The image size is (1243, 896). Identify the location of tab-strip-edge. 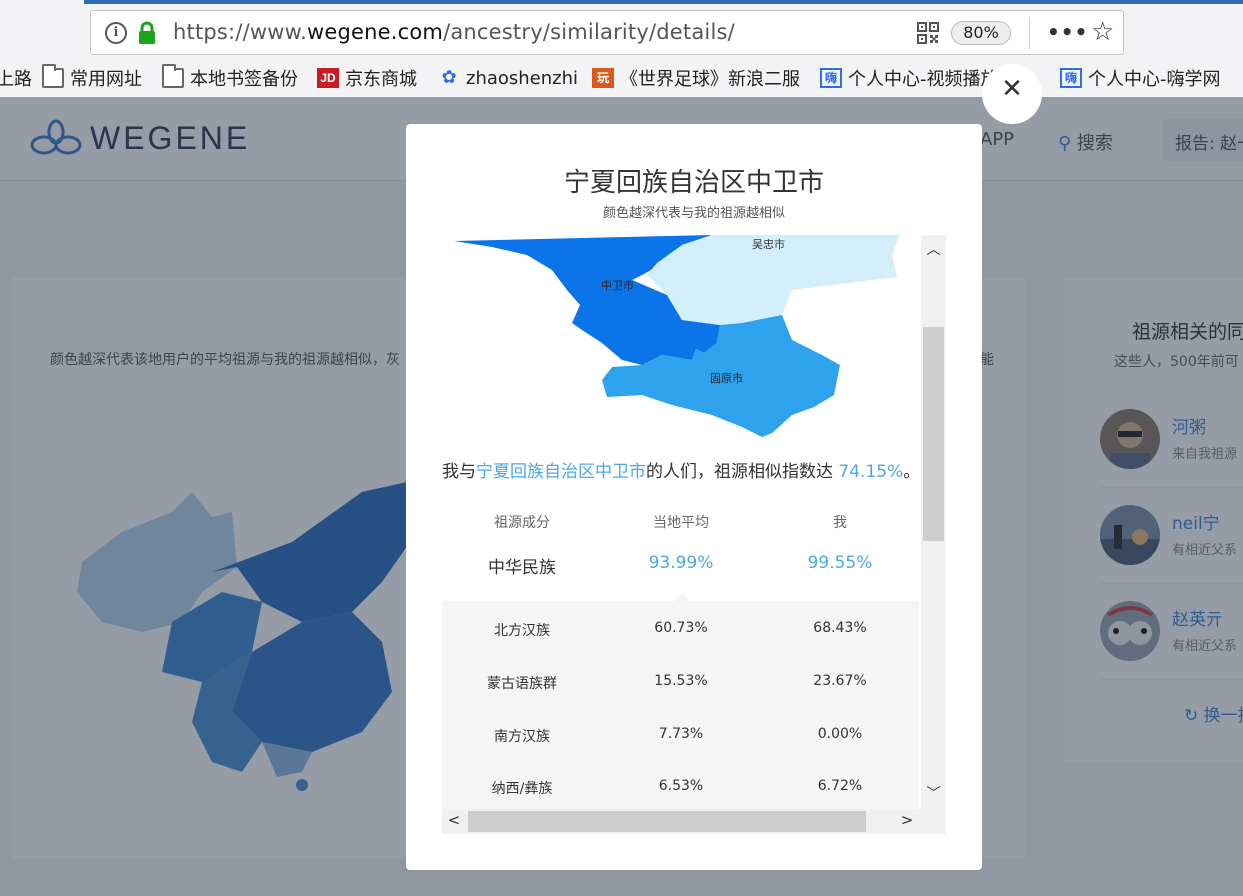
(663, 2).